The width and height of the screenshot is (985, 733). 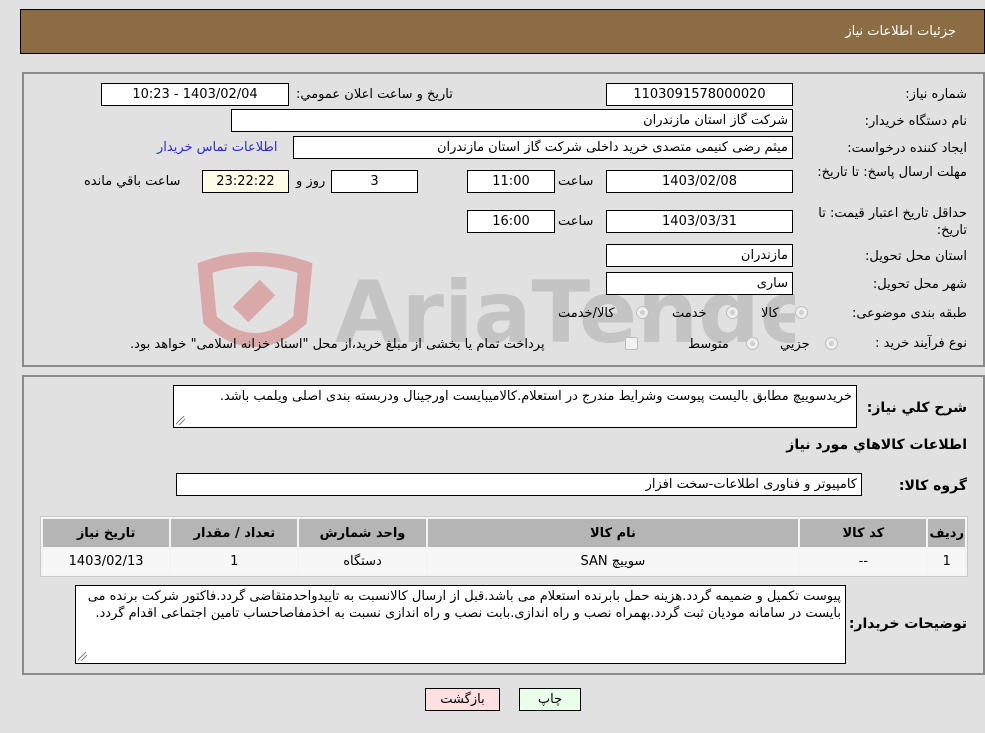 I want to click on buyer-notes-label: توضیحات خریدار:, so click(x=907, y=624).